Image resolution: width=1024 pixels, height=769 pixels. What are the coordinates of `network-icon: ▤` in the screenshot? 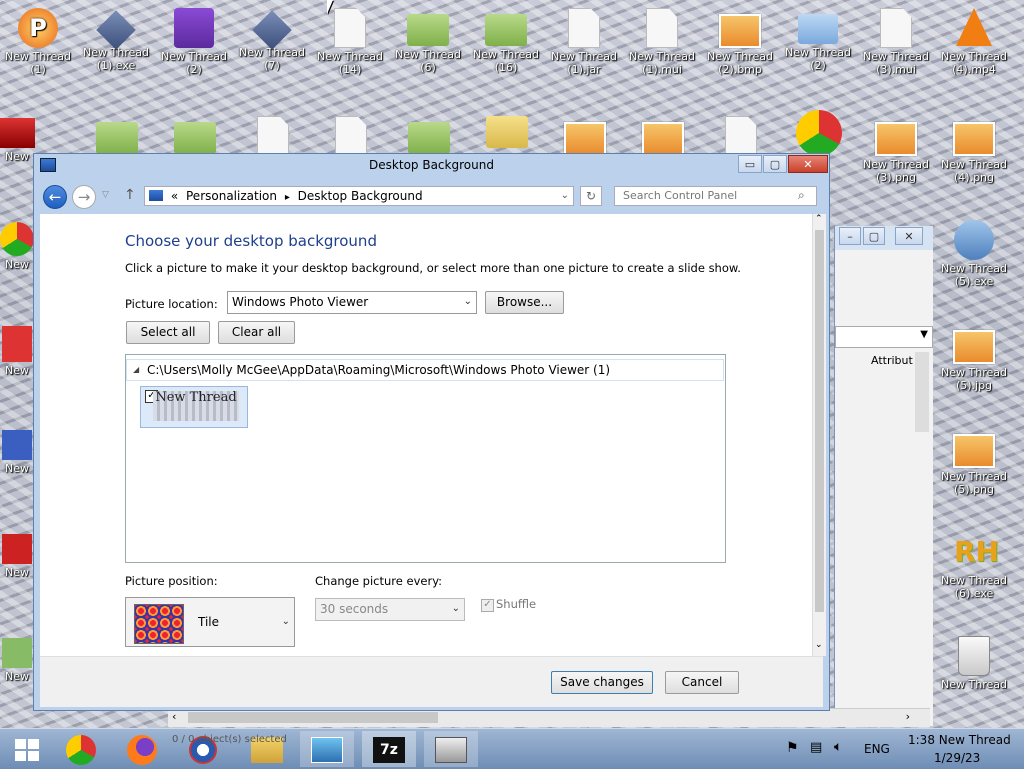 It's located at (816, 747).